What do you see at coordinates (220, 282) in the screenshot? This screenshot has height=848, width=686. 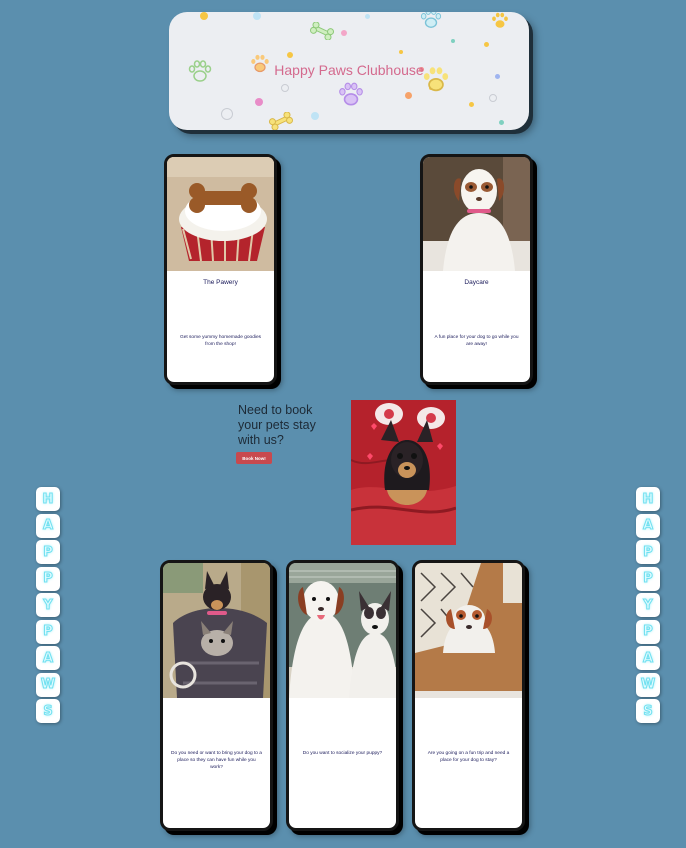 I see `card-title: The Pawery` at bounding box center [220, 282].